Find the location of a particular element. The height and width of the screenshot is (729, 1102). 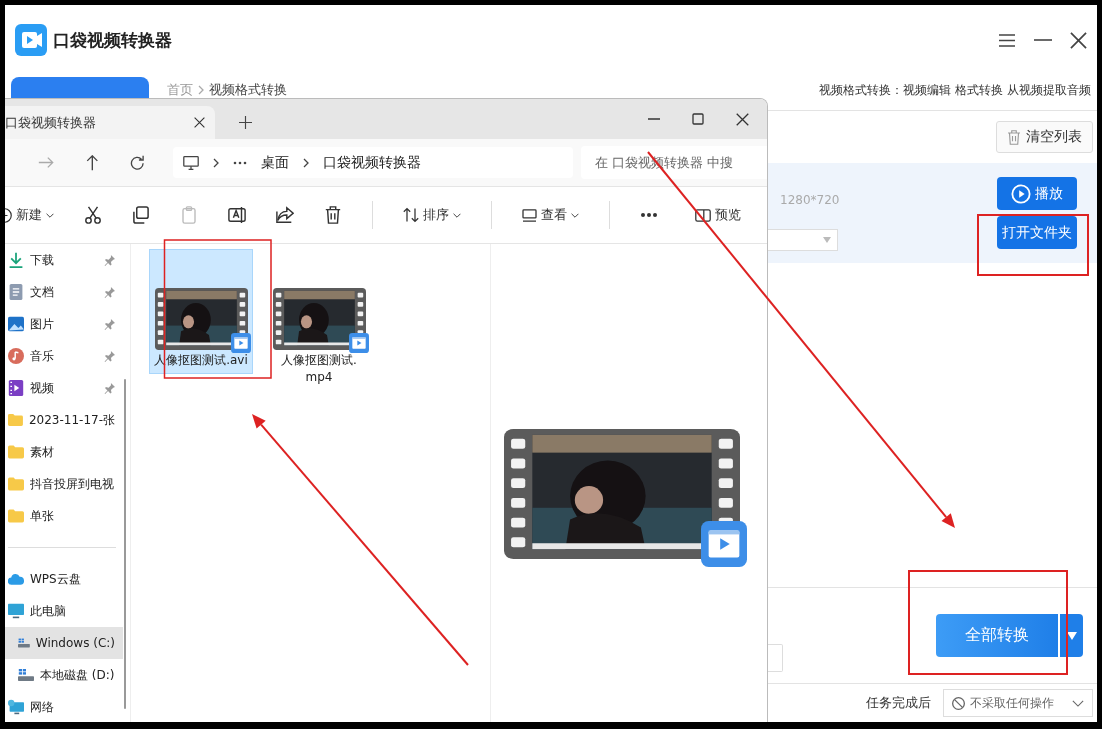

cut-icon is located at coordinates (93, 215).